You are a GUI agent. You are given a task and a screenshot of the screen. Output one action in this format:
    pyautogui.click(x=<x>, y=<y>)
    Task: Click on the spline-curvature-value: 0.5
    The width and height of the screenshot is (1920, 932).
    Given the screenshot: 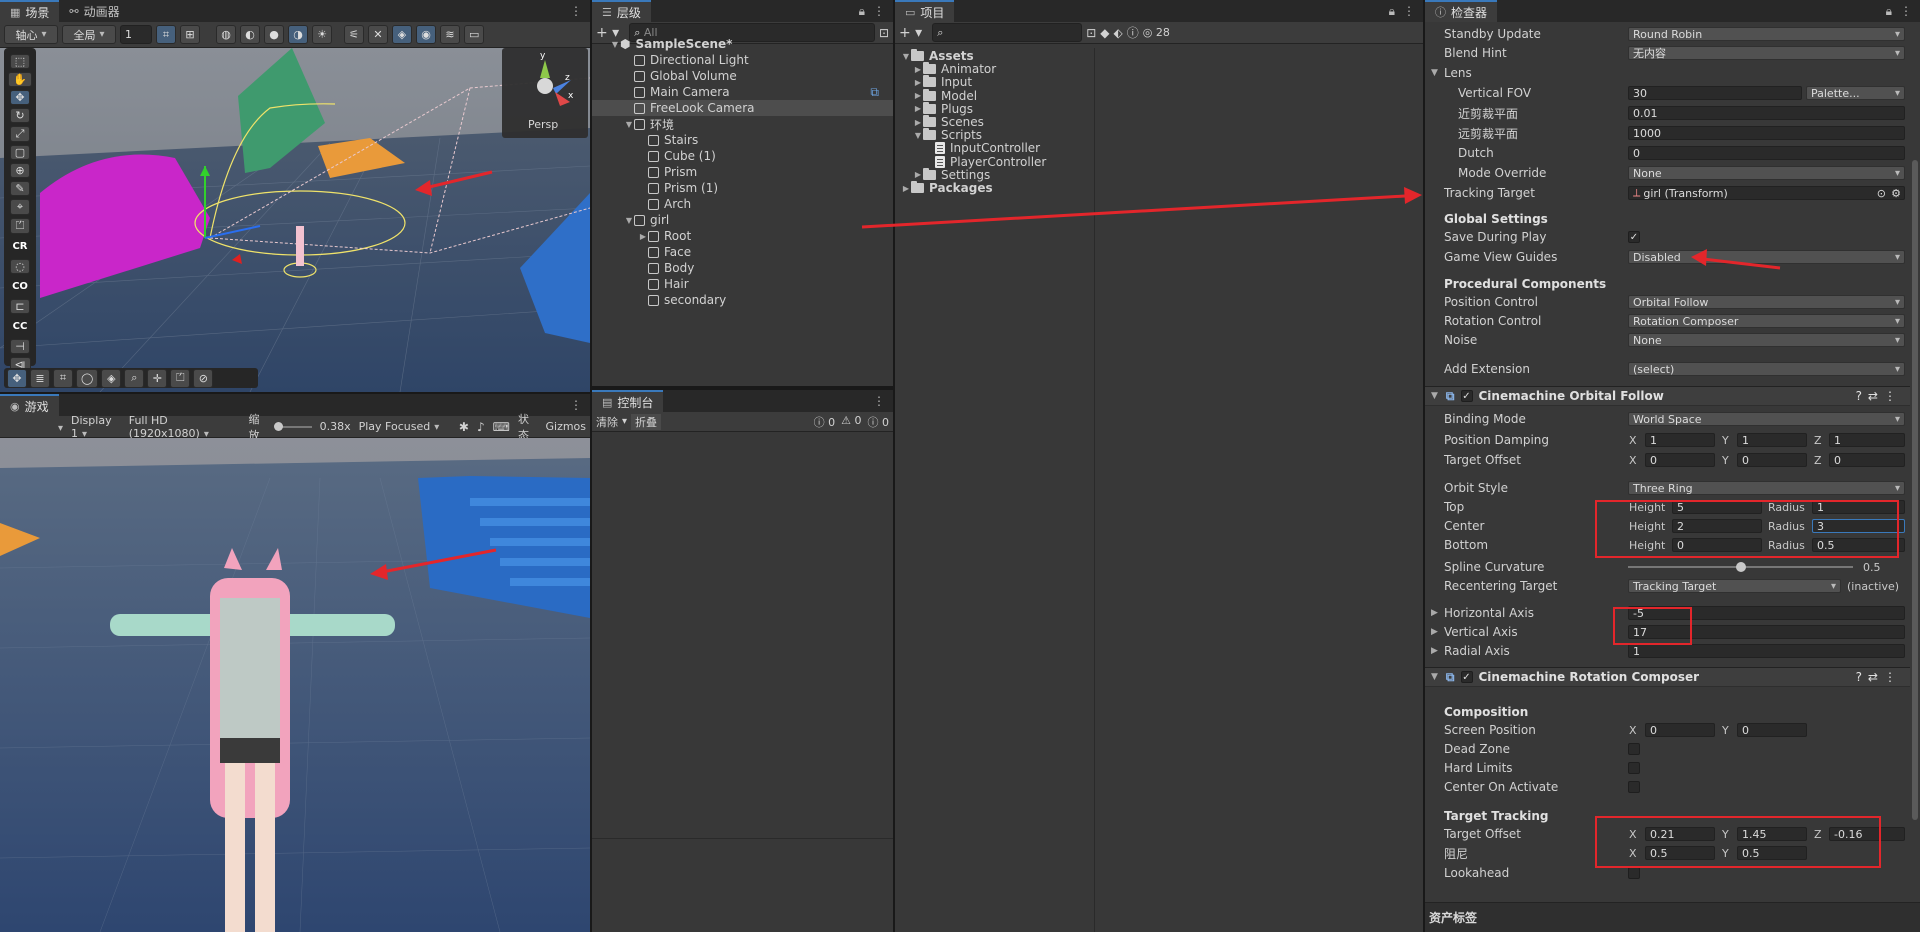 What is the action you would take?
    pyautogui.click(x=1872, y=567)
    